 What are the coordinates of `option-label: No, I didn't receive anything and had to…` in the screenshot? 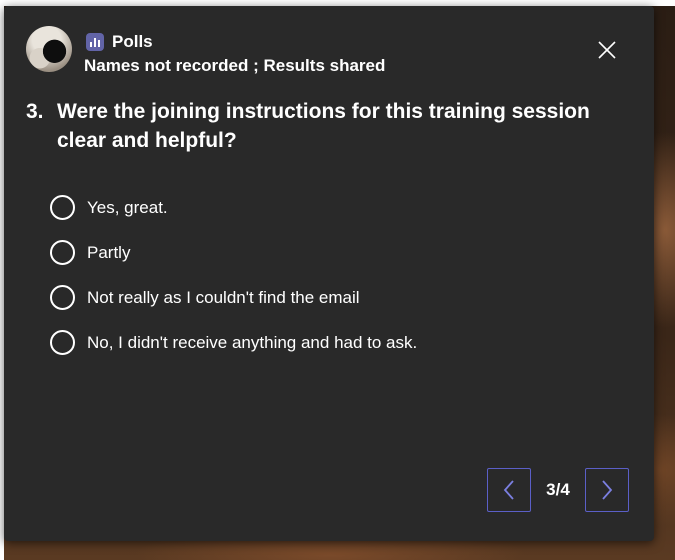 It's located at (252, 342).